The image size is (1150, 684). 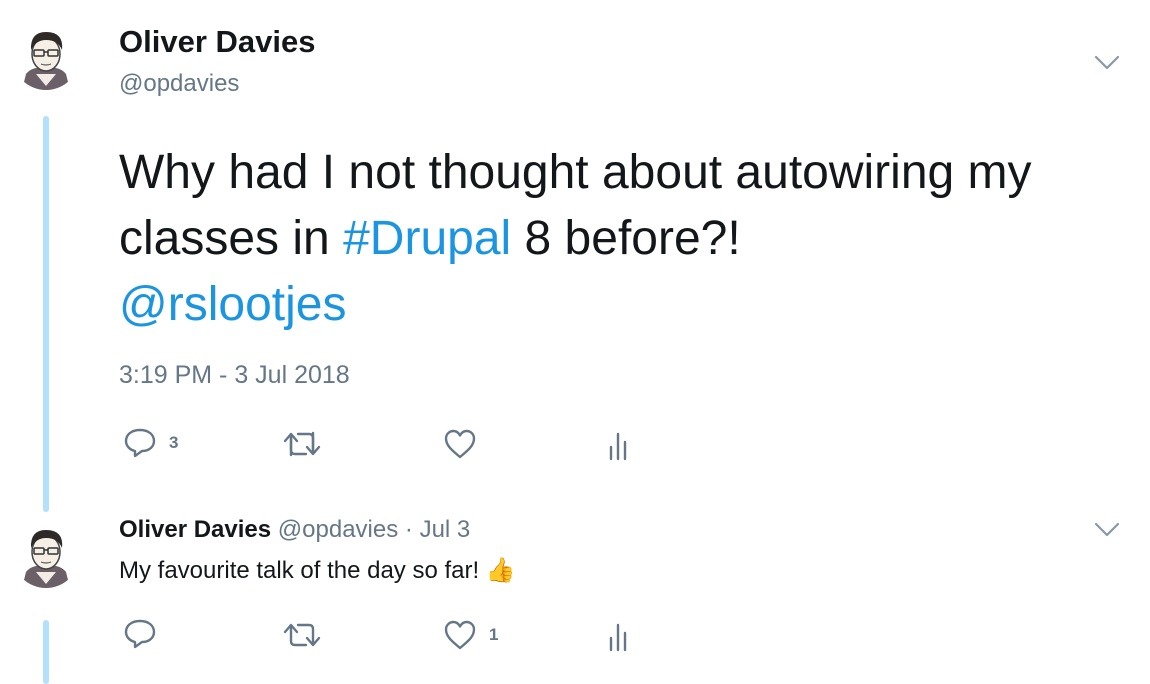 I want to click on reply-analytics-button, so click(x=619, y=637).